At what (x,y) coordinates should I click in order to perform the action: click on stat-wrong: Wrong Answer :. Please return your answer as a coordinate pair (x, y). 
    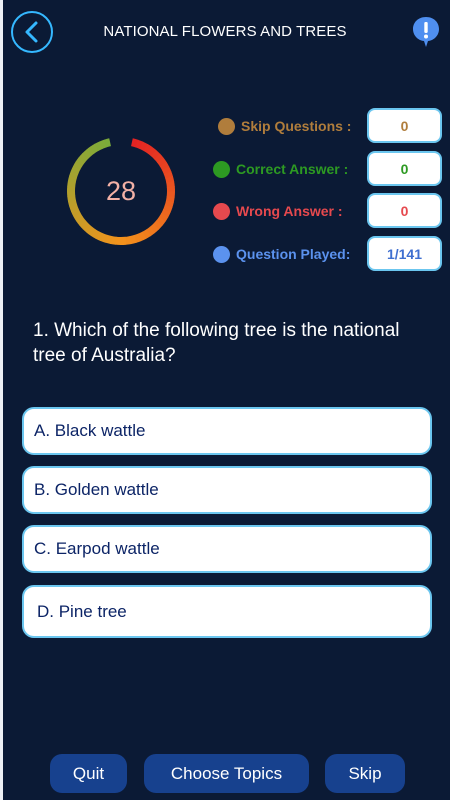
    Looking at the image, I should click on (278, 211).